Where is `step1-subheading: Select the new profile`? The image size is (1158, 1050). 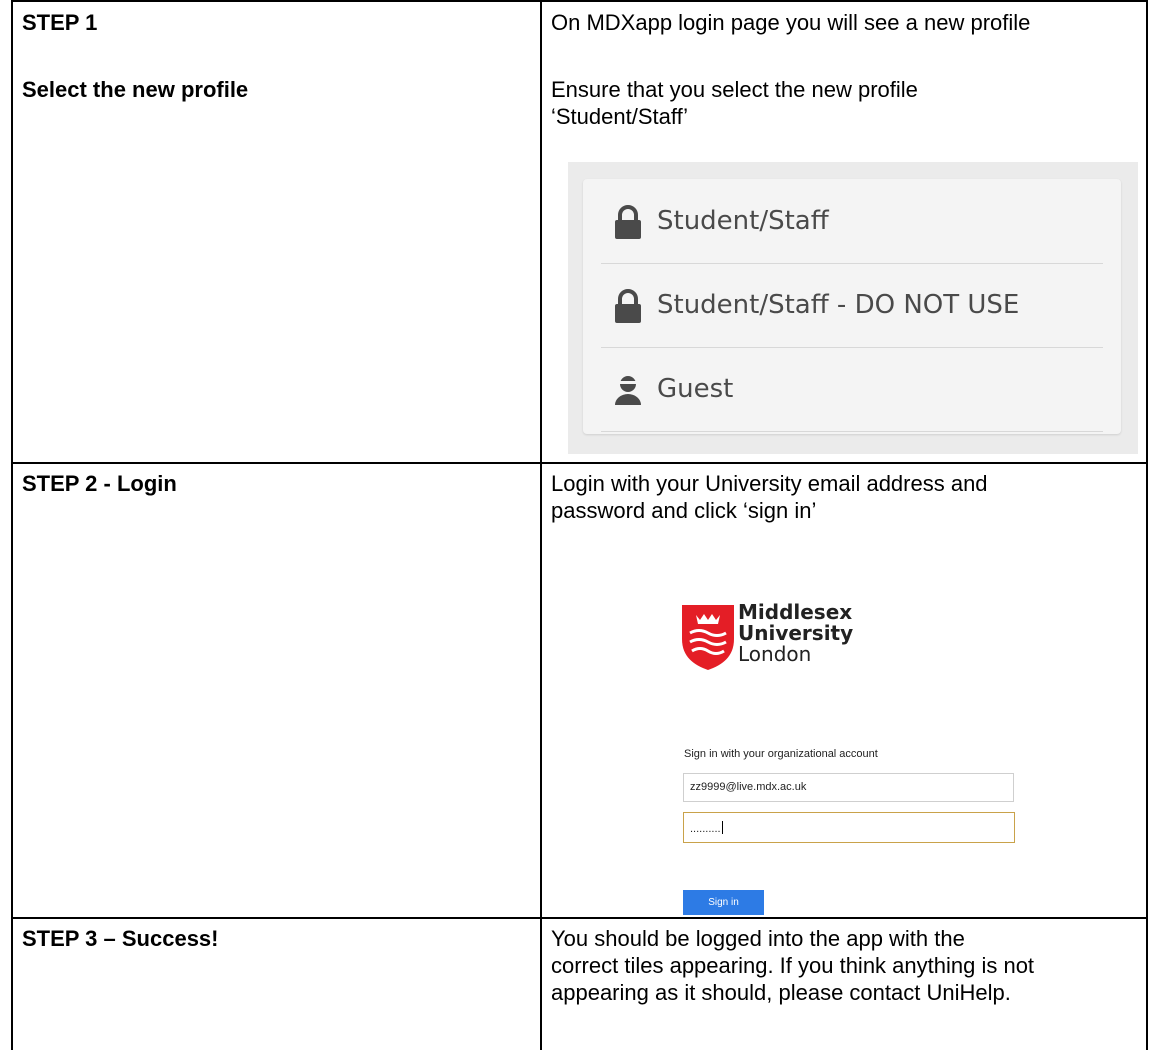 step1-subheading: Select the new profile is located at coordinates (135, 89).